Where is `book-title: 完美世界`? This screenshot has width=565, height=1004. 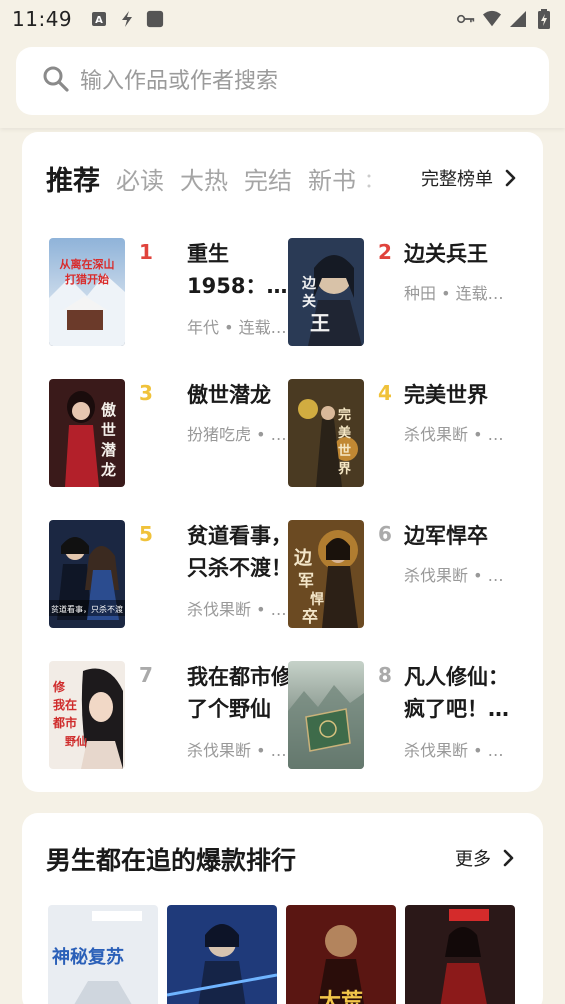
book-title: 完美世界 is located at coordinates (464, 395).